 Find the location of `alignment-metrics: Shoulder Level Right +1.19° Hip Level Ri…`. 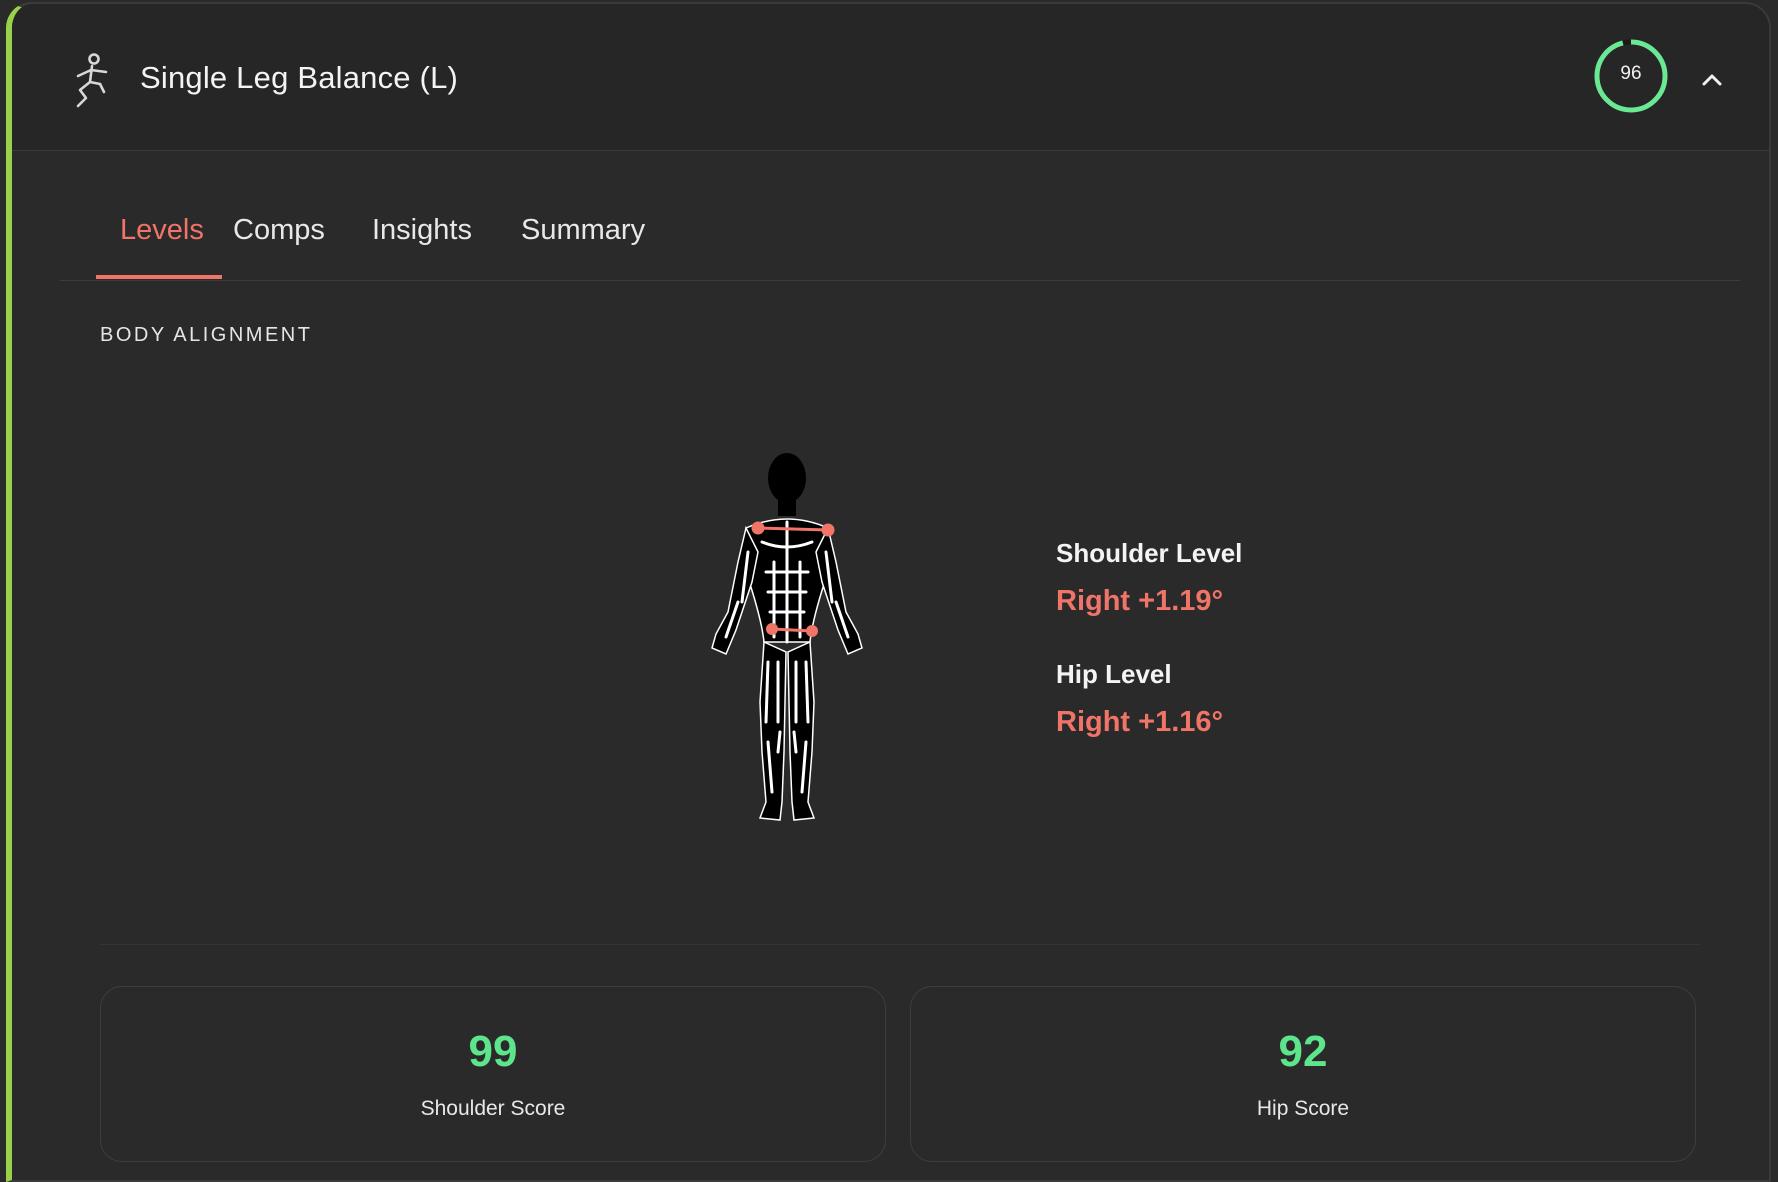

alignment-metrics: Shoulder Level Right +1.19° Hip Level Ri… is located at coordinates (1149, 642).